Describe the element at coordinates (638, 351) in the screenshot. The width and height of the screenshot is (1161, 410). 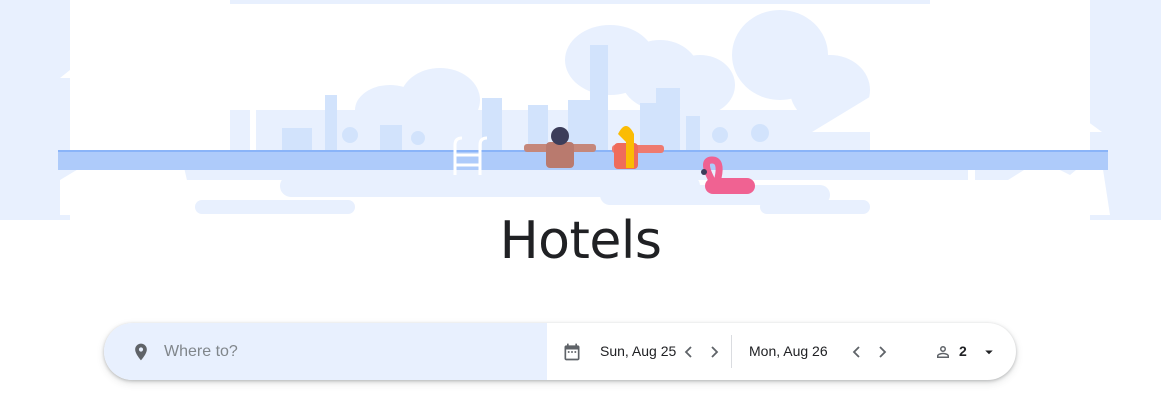
I see `check-in-date: Sun, Aug 25` at that location.